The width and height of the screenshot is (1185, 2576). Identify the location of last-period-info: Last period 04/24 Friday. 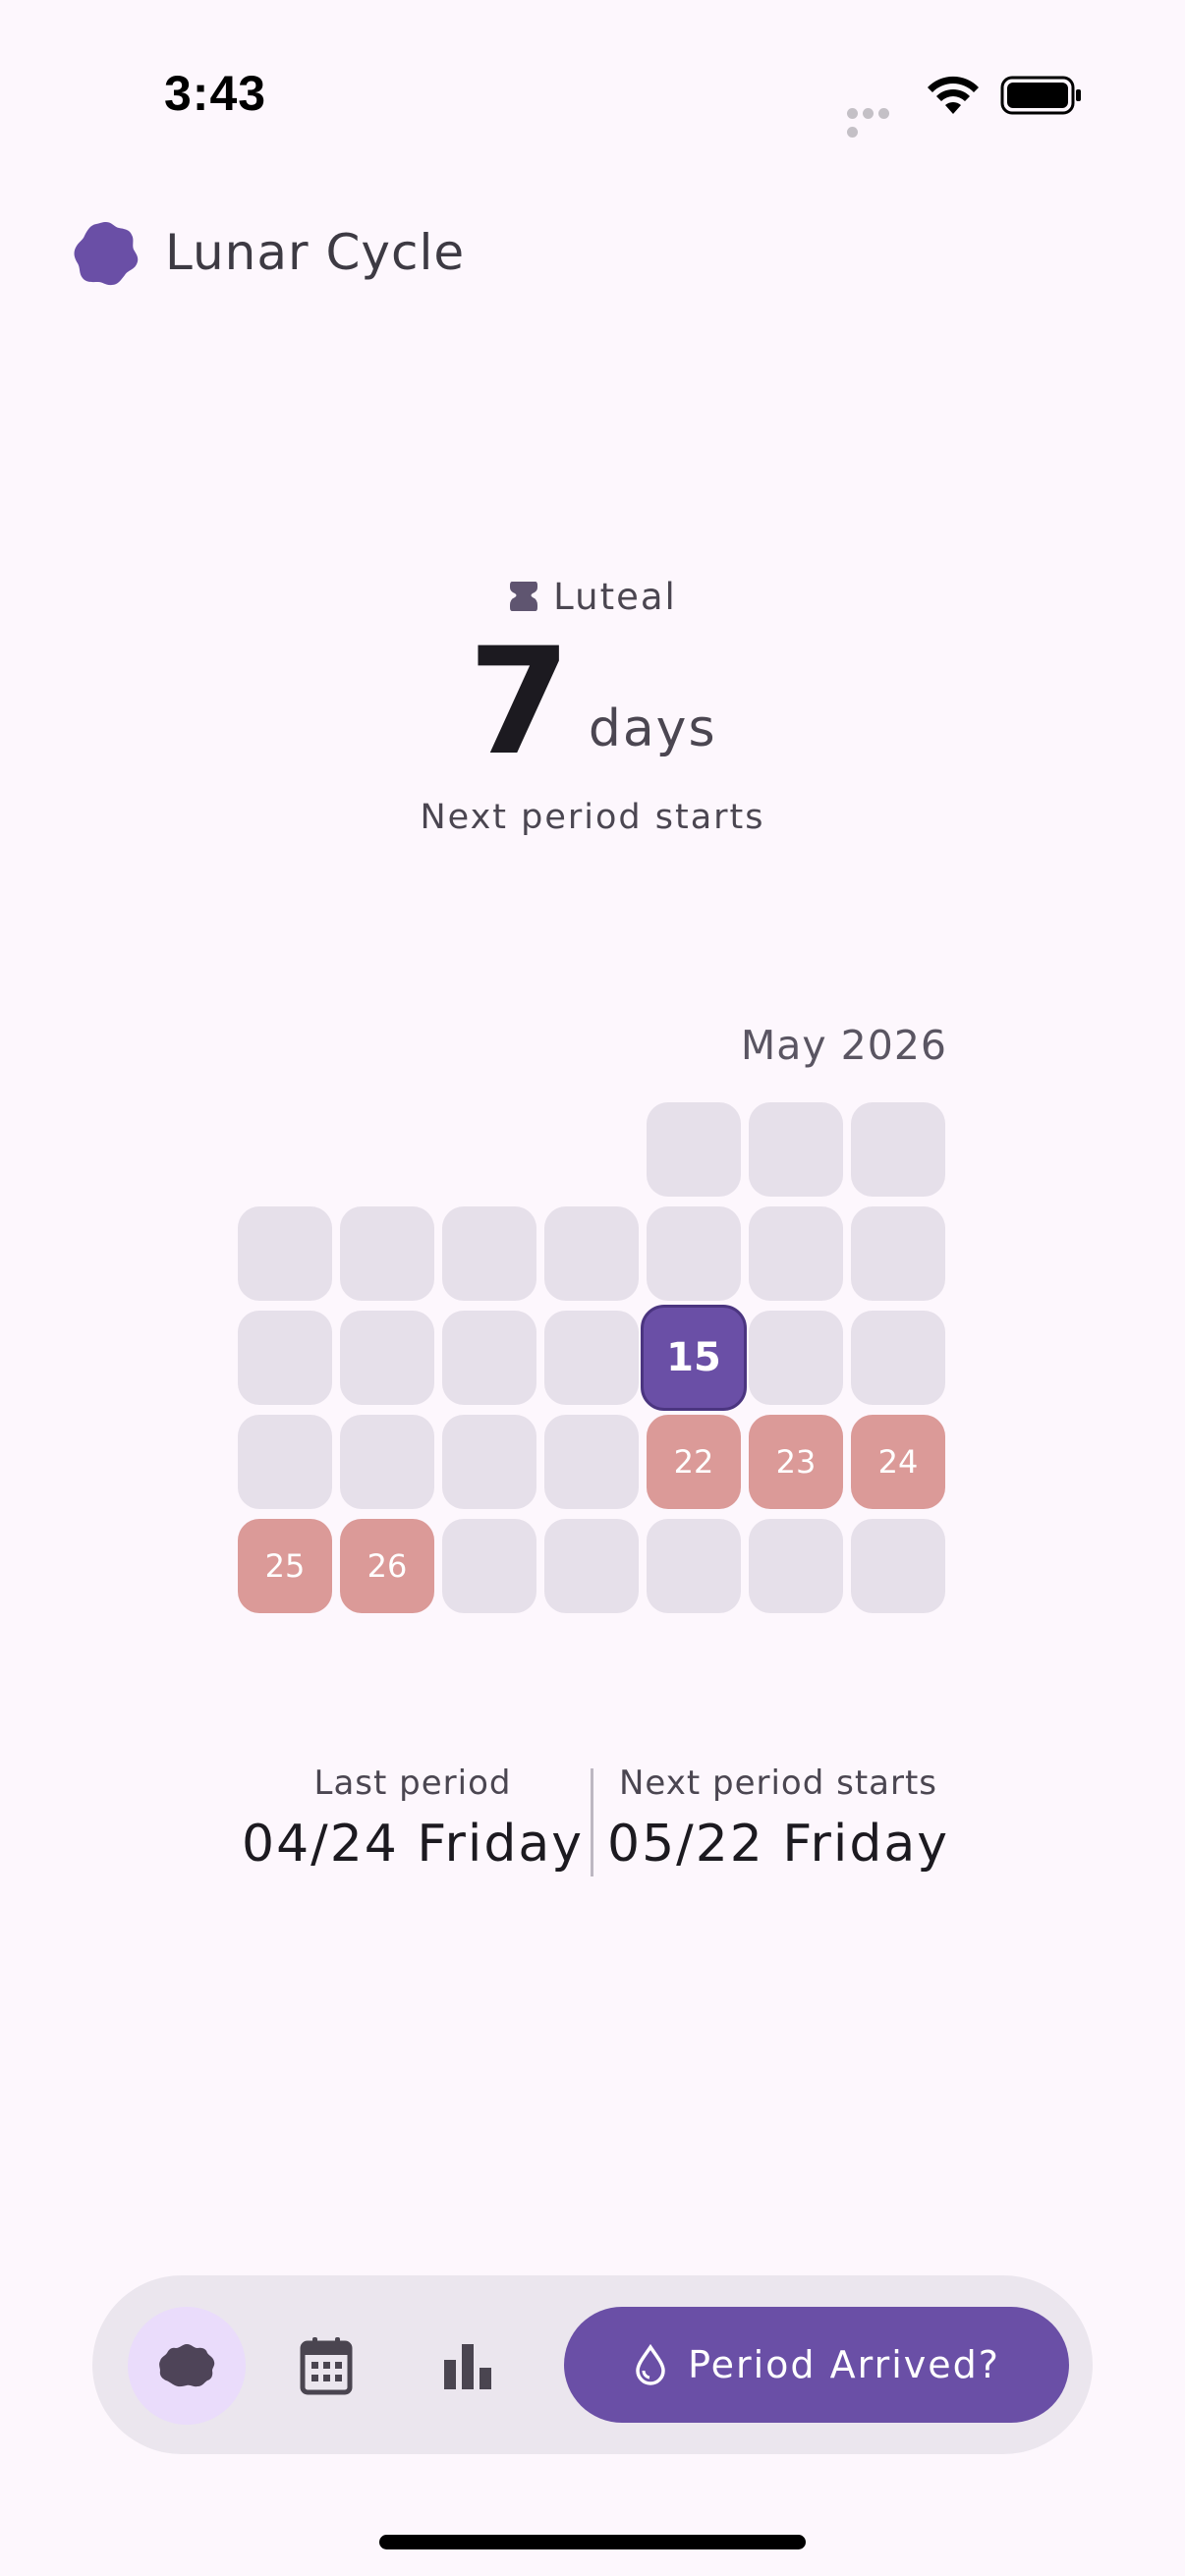
(413, 1818).